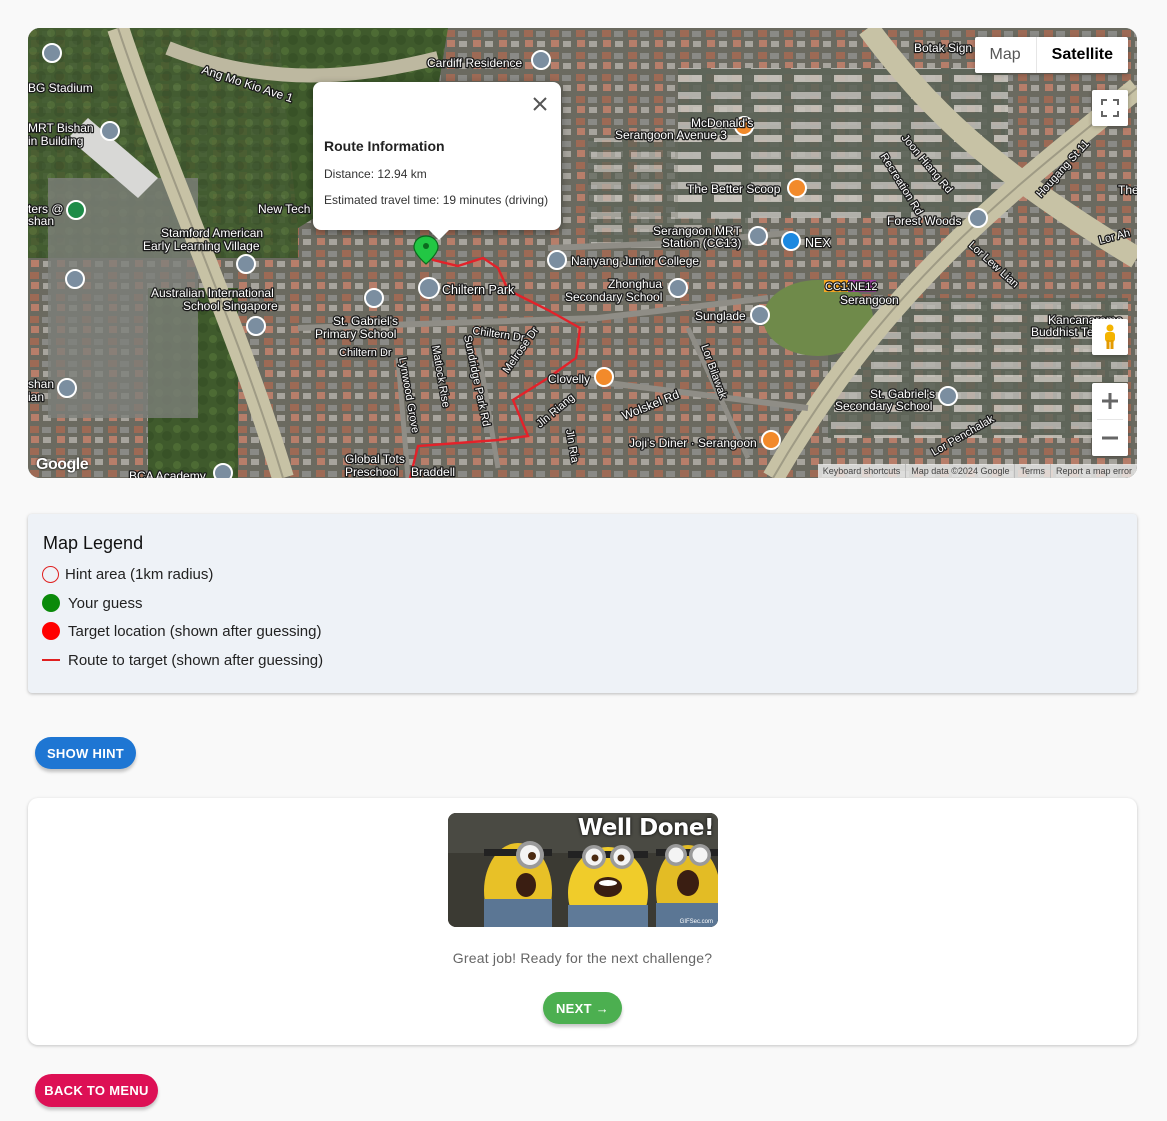 This screenshot has height=1121, width=1167. Describe the element at coordinates (635, 284) in the screenshot. I see `map-label-zhonghua-1: Zhonghua` at that location.